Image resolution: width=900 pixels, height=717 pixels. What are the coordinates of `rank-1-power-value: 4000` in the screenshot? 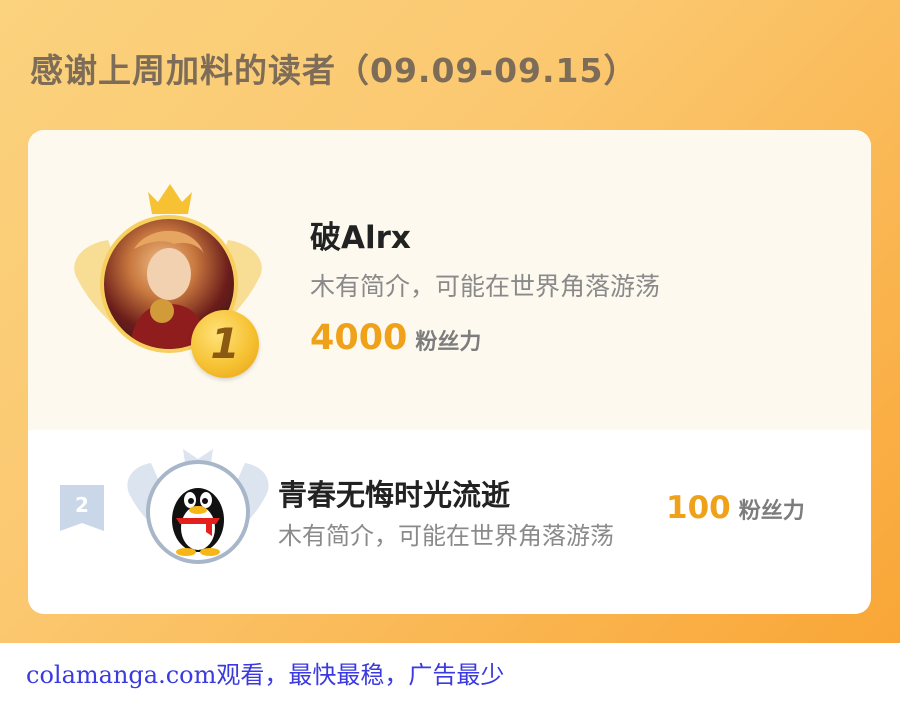 It's located at (359, 338).